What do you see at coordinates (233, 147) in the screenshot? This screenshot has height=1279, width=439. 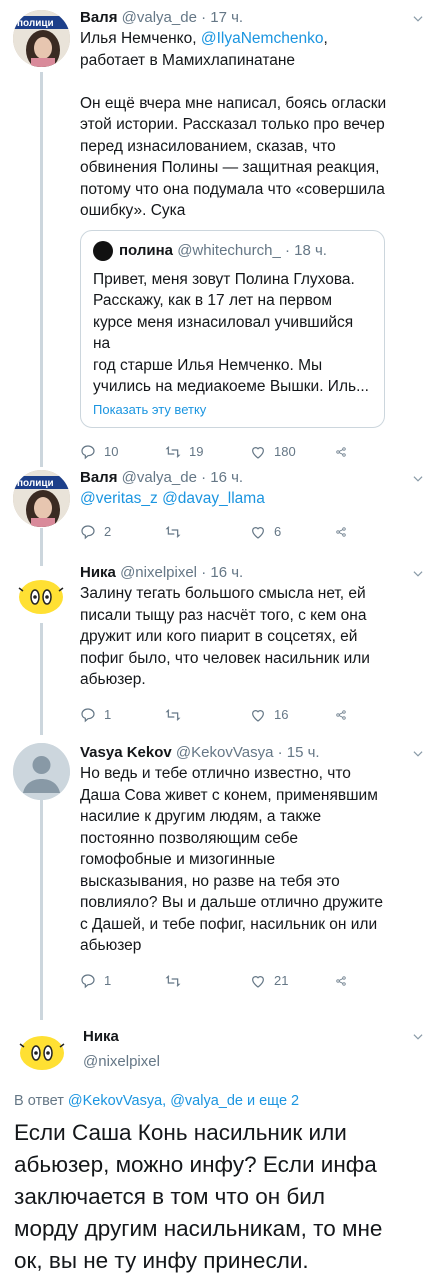 I see `text-line: перед изнасилованием, сказав, что` at bounding box center [233, 147].